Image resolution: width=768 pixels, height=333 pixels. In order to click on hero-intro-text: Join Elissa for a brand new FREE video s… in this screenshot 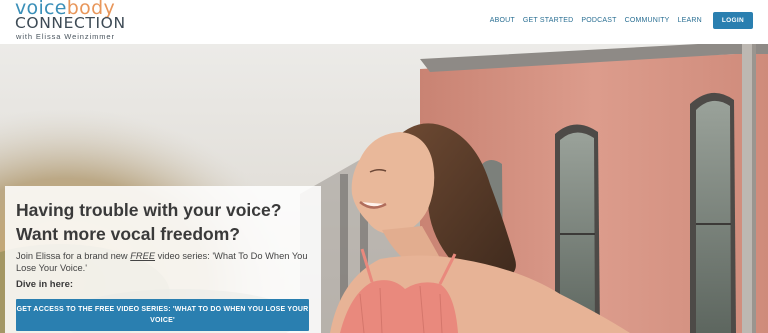, I will do `click(166, 262)`.